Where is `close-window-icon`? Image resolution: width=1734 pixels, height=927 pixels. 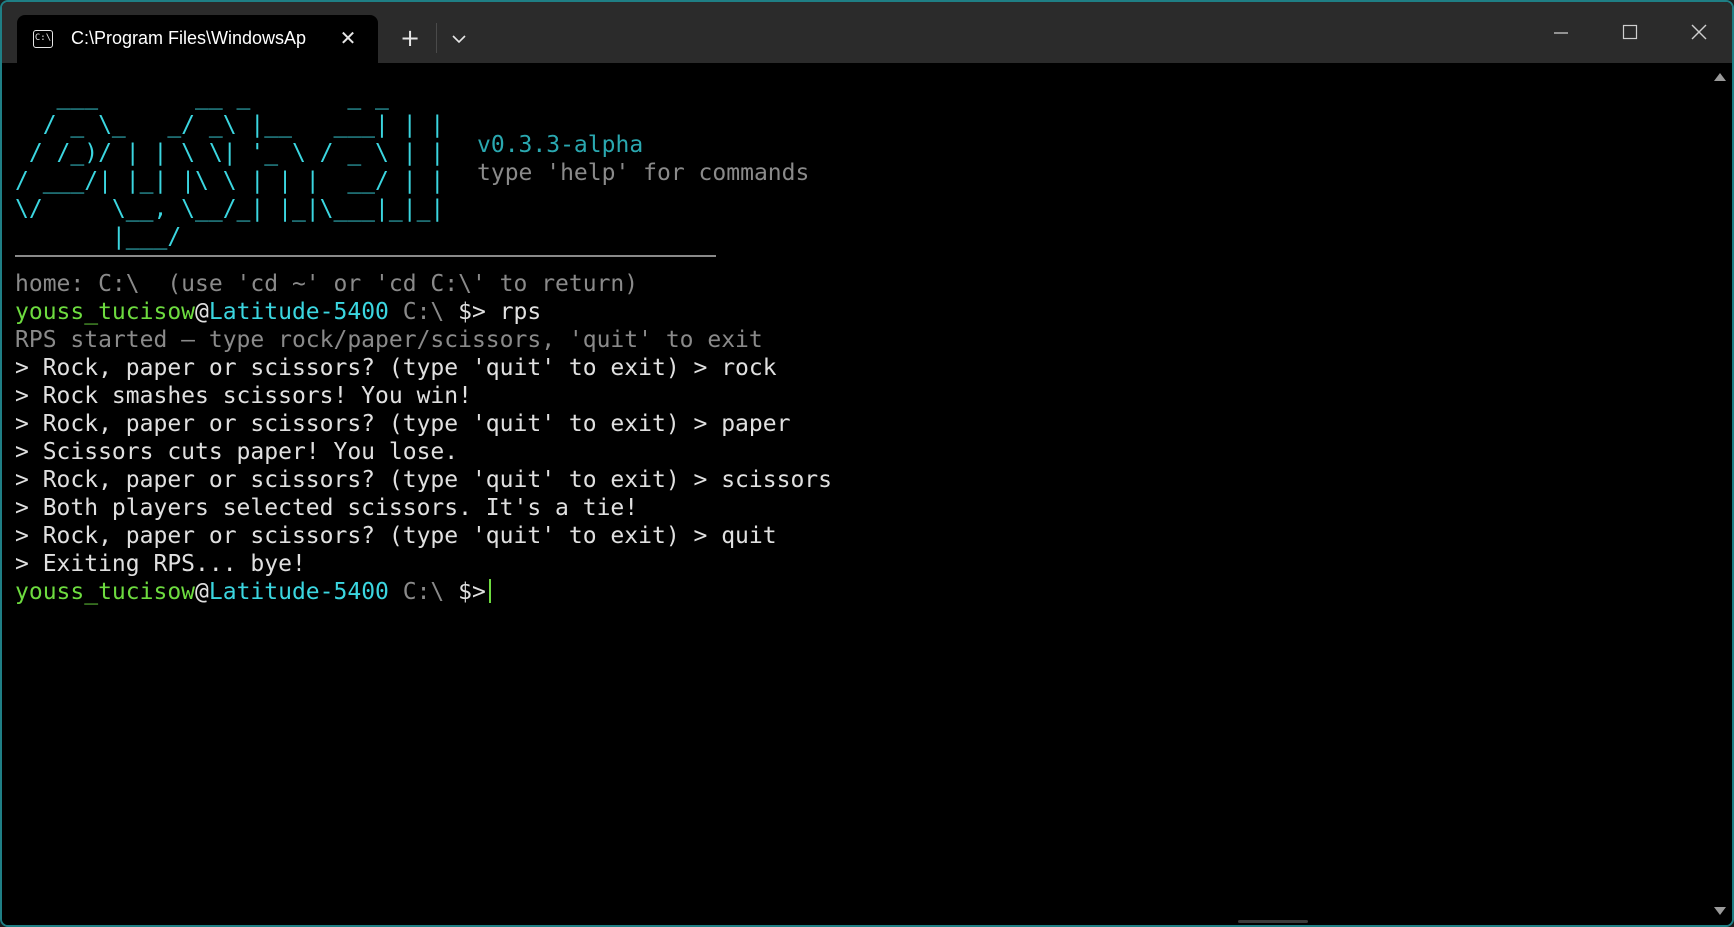 close-window-icon is located at coordinates (1699, 32).